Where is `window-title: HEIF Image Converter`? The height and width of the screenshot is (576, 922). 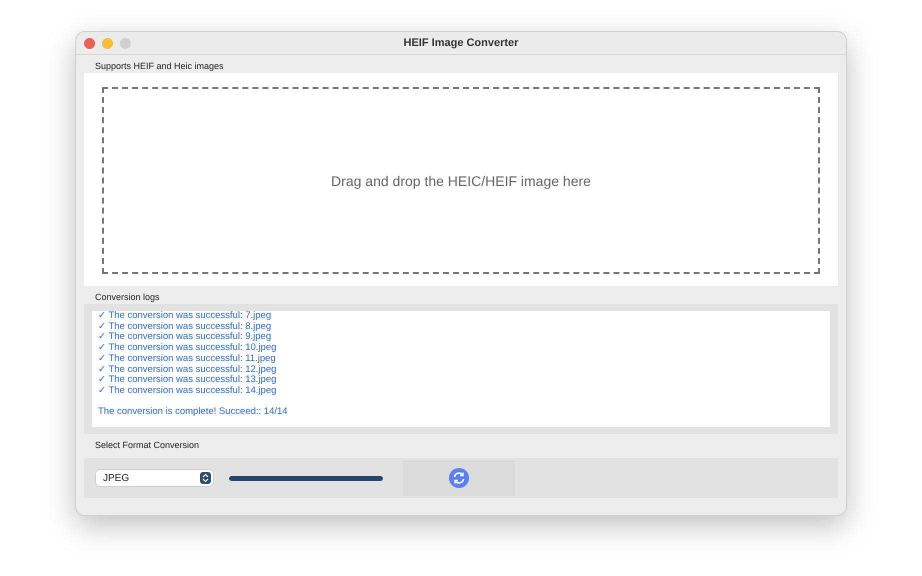 window-title: HEIF Image Converter is located at coordinates (461, 43).